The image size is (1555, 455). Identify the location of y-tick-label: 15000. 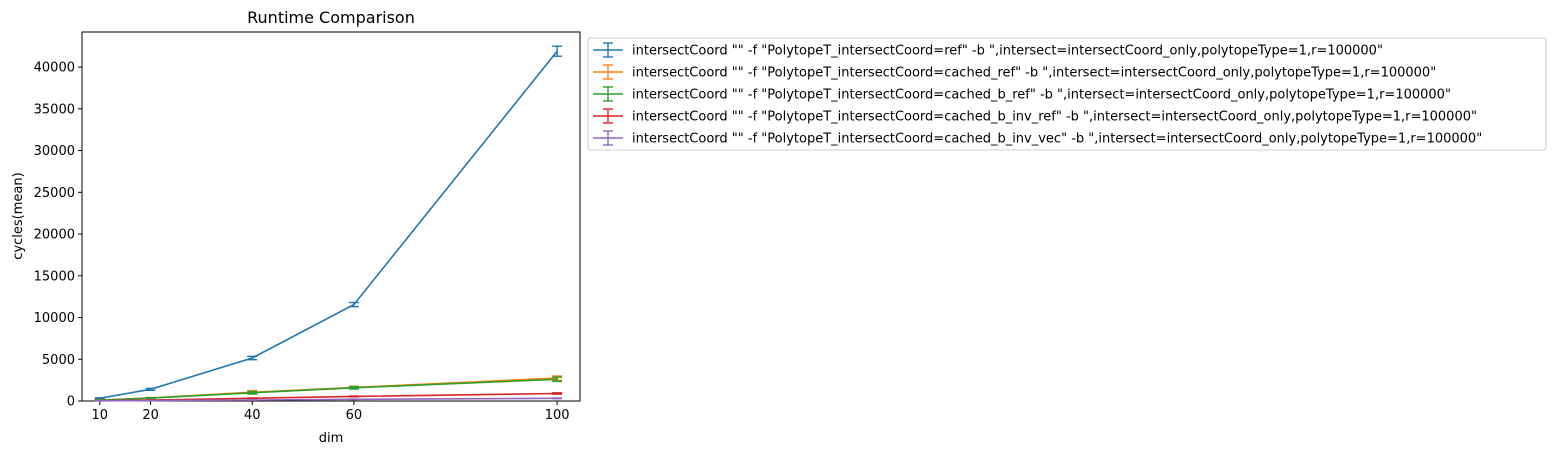
(54, 276).